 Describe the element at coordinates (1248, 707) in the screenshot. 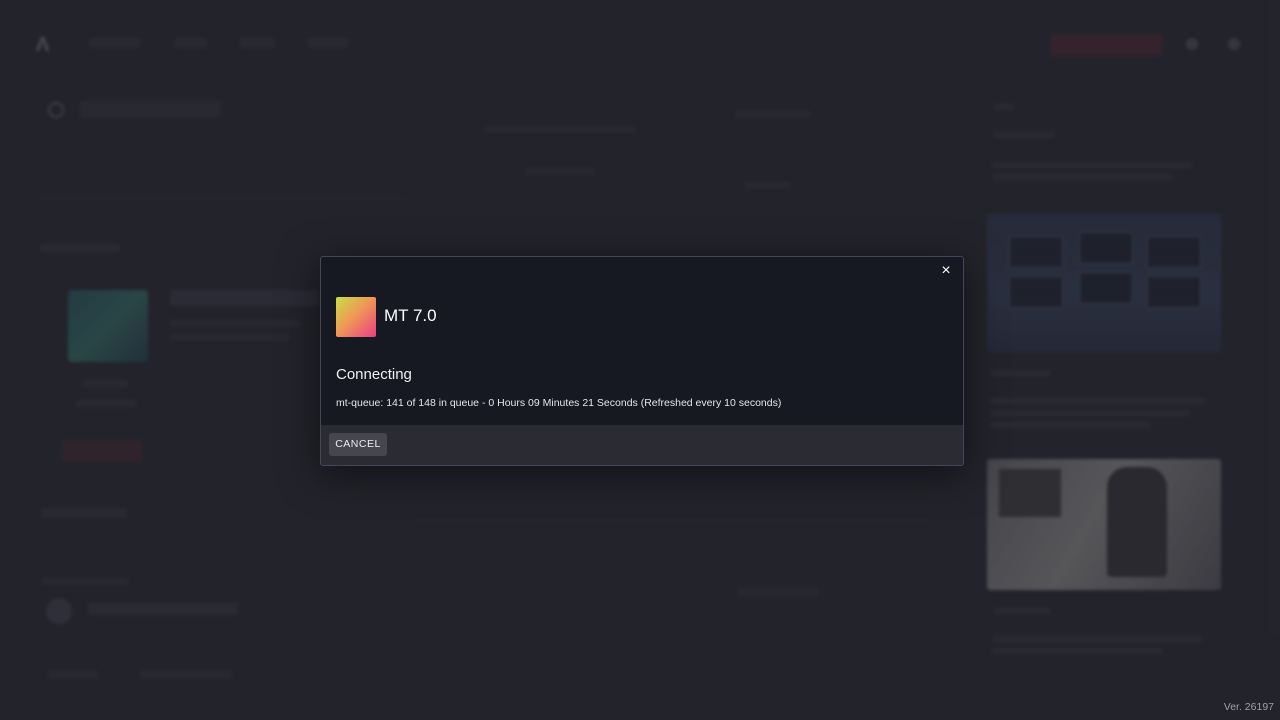

I see `version-label: Ver. 26197` at that location.